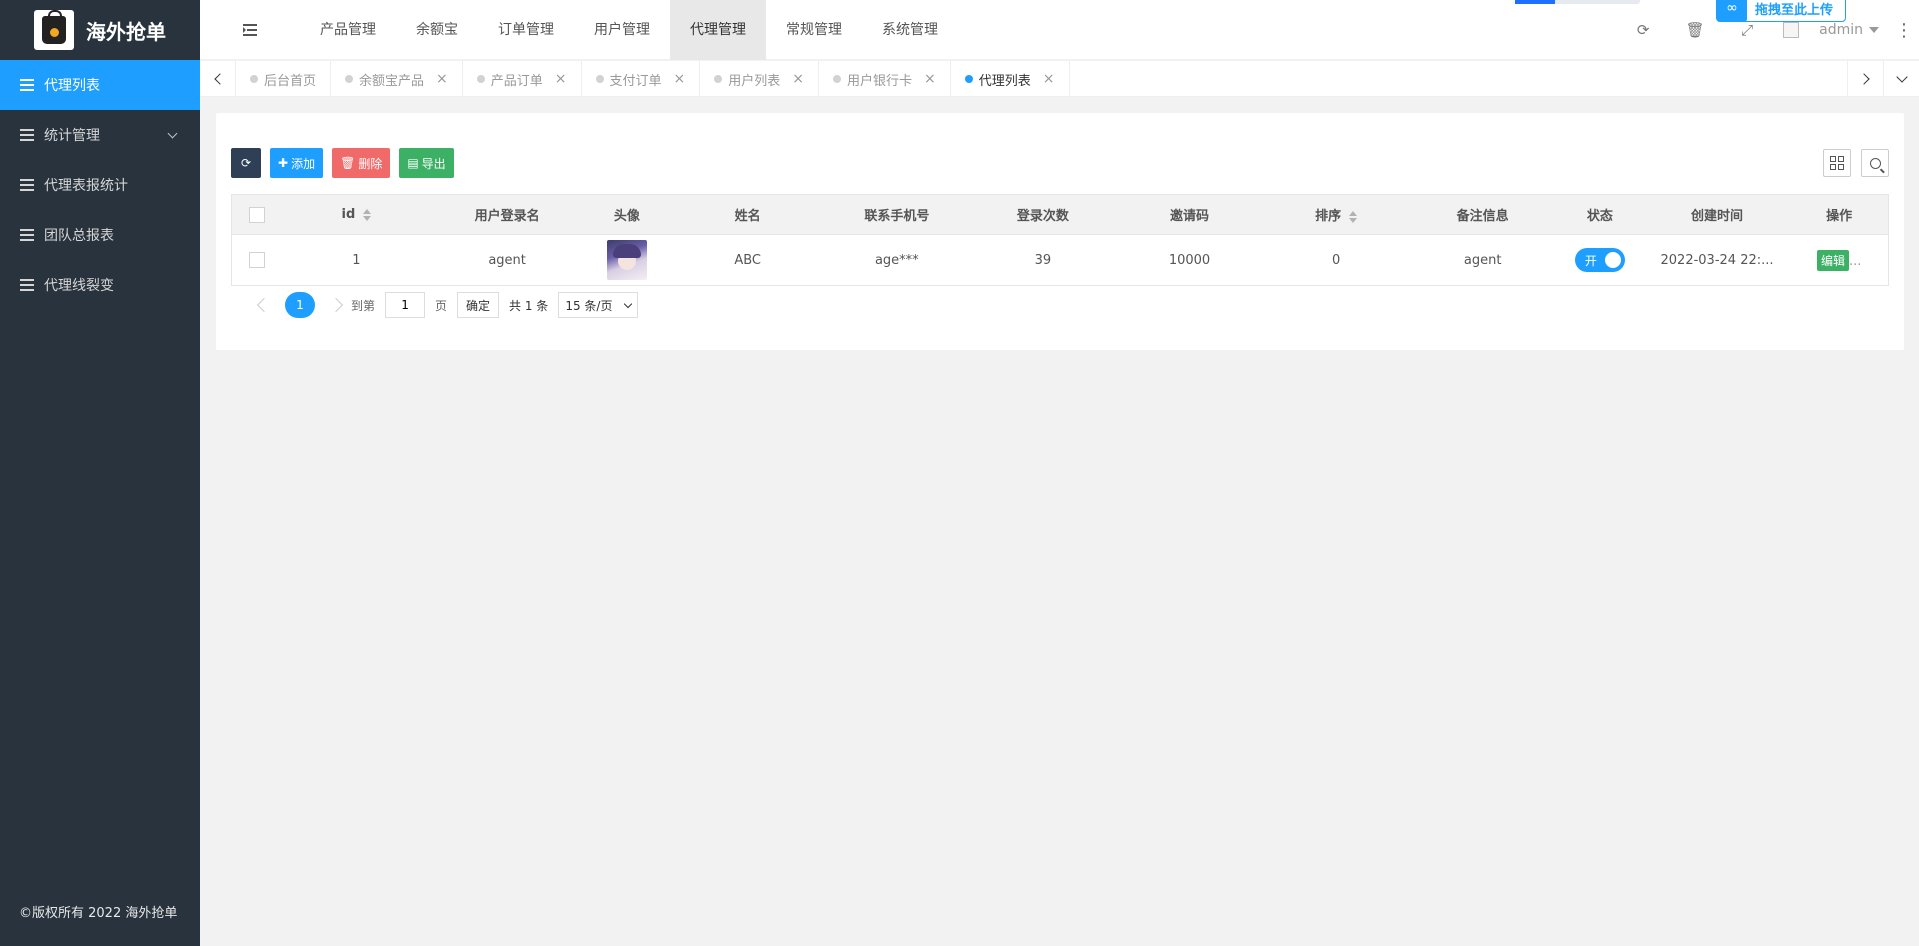 Image resolution: width=1919 pixels, height=946 pixels. I want to click on topnav-agents: 代理管理, so click(718, 30).